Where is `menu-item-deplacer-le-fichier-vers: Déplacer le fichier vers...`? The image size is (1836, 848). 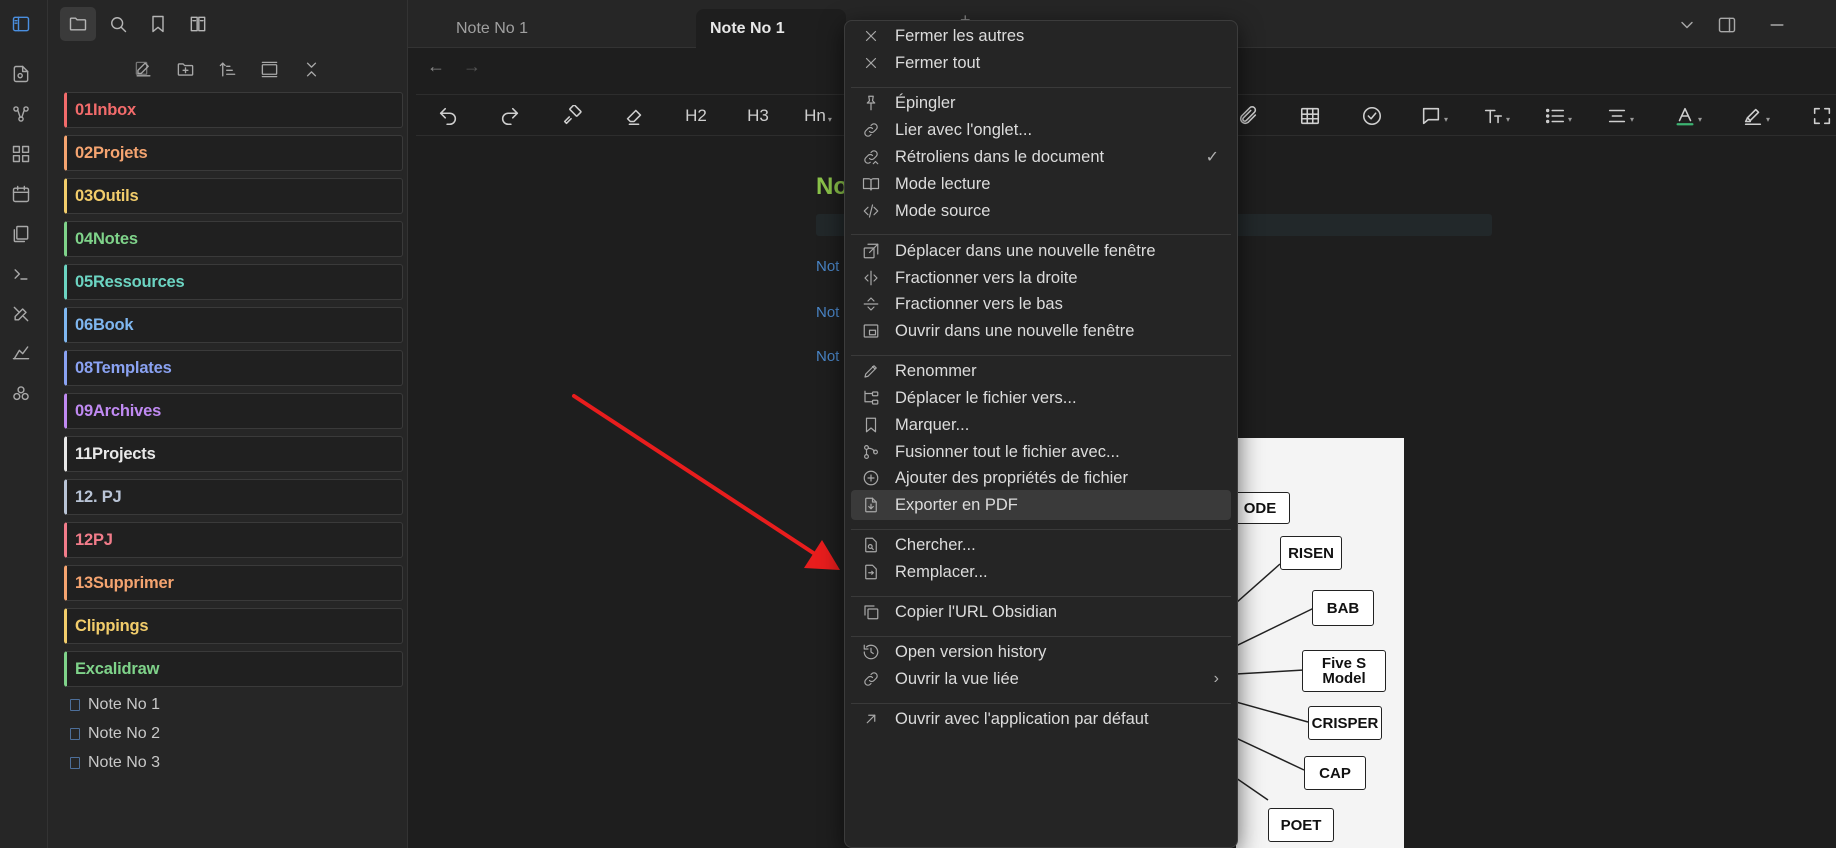
menu-item-deplacer-le-fichier-vers: Déplacer le fichier vers... is located at coordinates (1041, 398).